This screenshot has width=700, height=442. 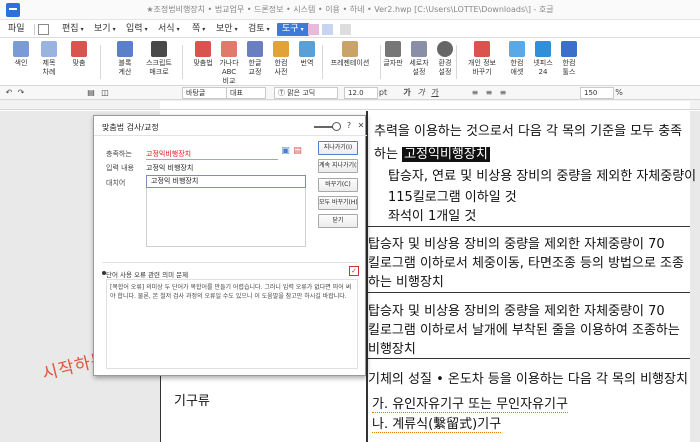 What do you see at coordinates (226, 181) in the screenshot?
I see `replace-field: 고정익 비행장치` at bounding box center [226, 181].